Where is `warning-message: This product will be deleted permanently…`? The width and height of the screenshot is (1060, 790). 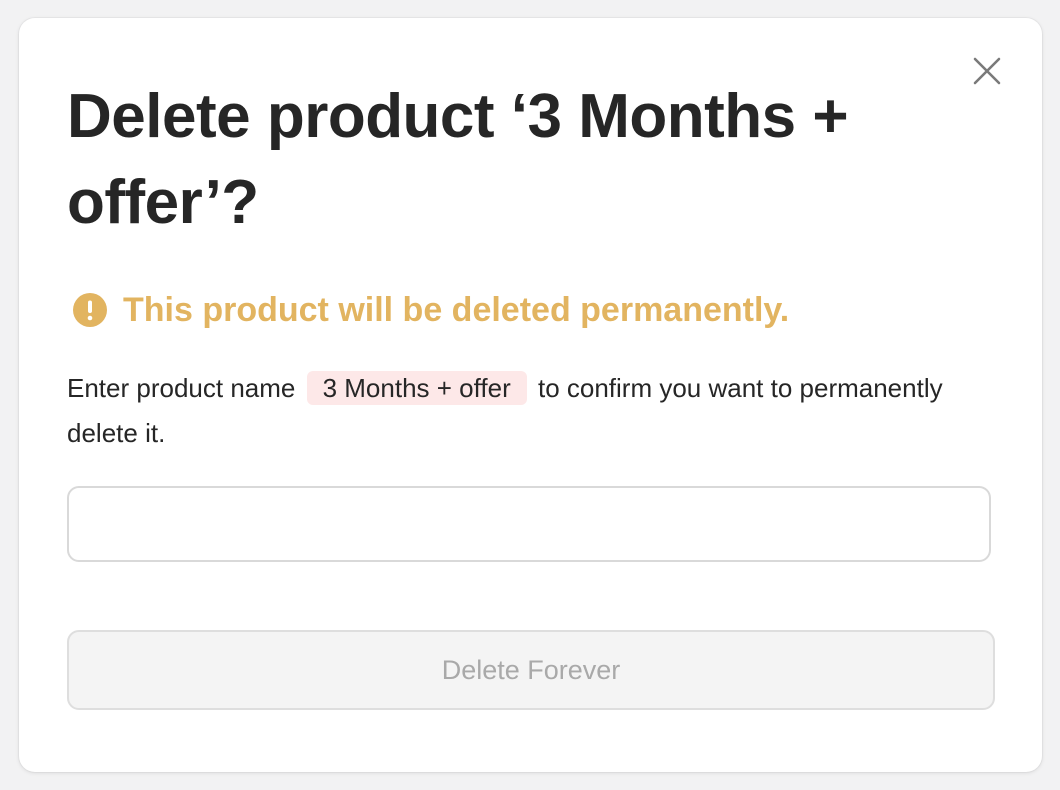
warning-message: This product will be deleted permanently… is located at coordinates (431, 310).